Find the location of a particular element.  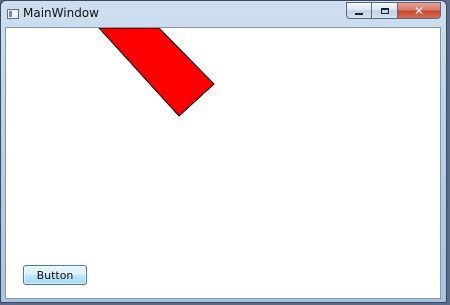

close-icon: ✕ is located at coordinates (419, 10).